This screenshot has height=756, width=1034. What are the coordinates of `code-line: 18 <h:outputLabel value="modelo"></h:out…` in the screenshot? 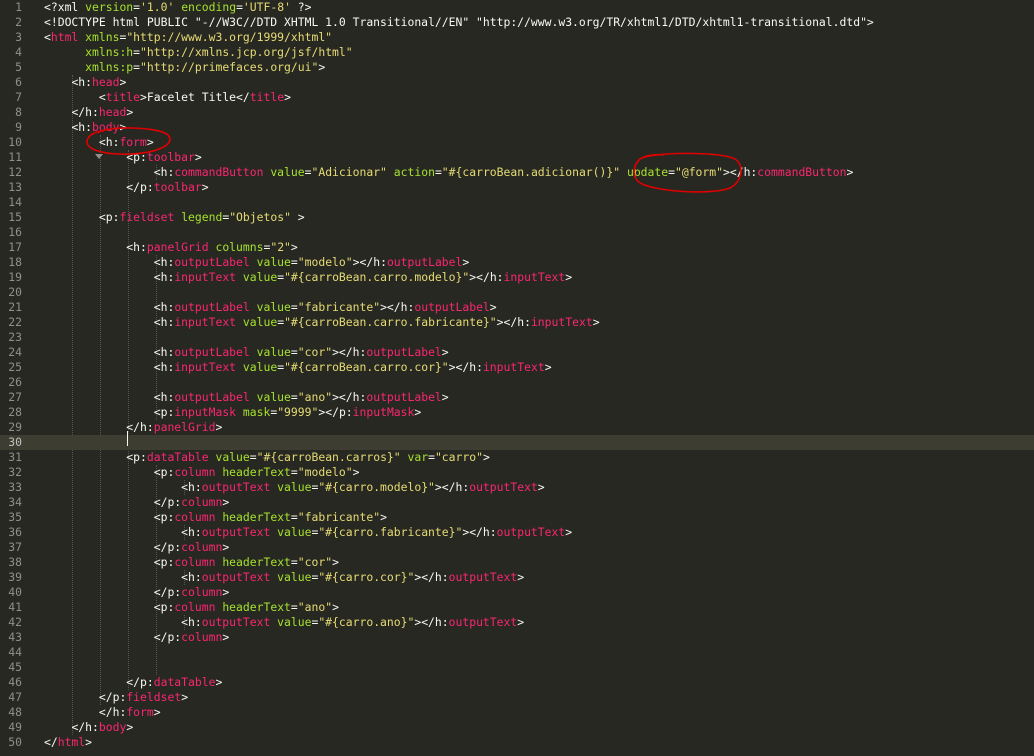 It's located at (517, 262).